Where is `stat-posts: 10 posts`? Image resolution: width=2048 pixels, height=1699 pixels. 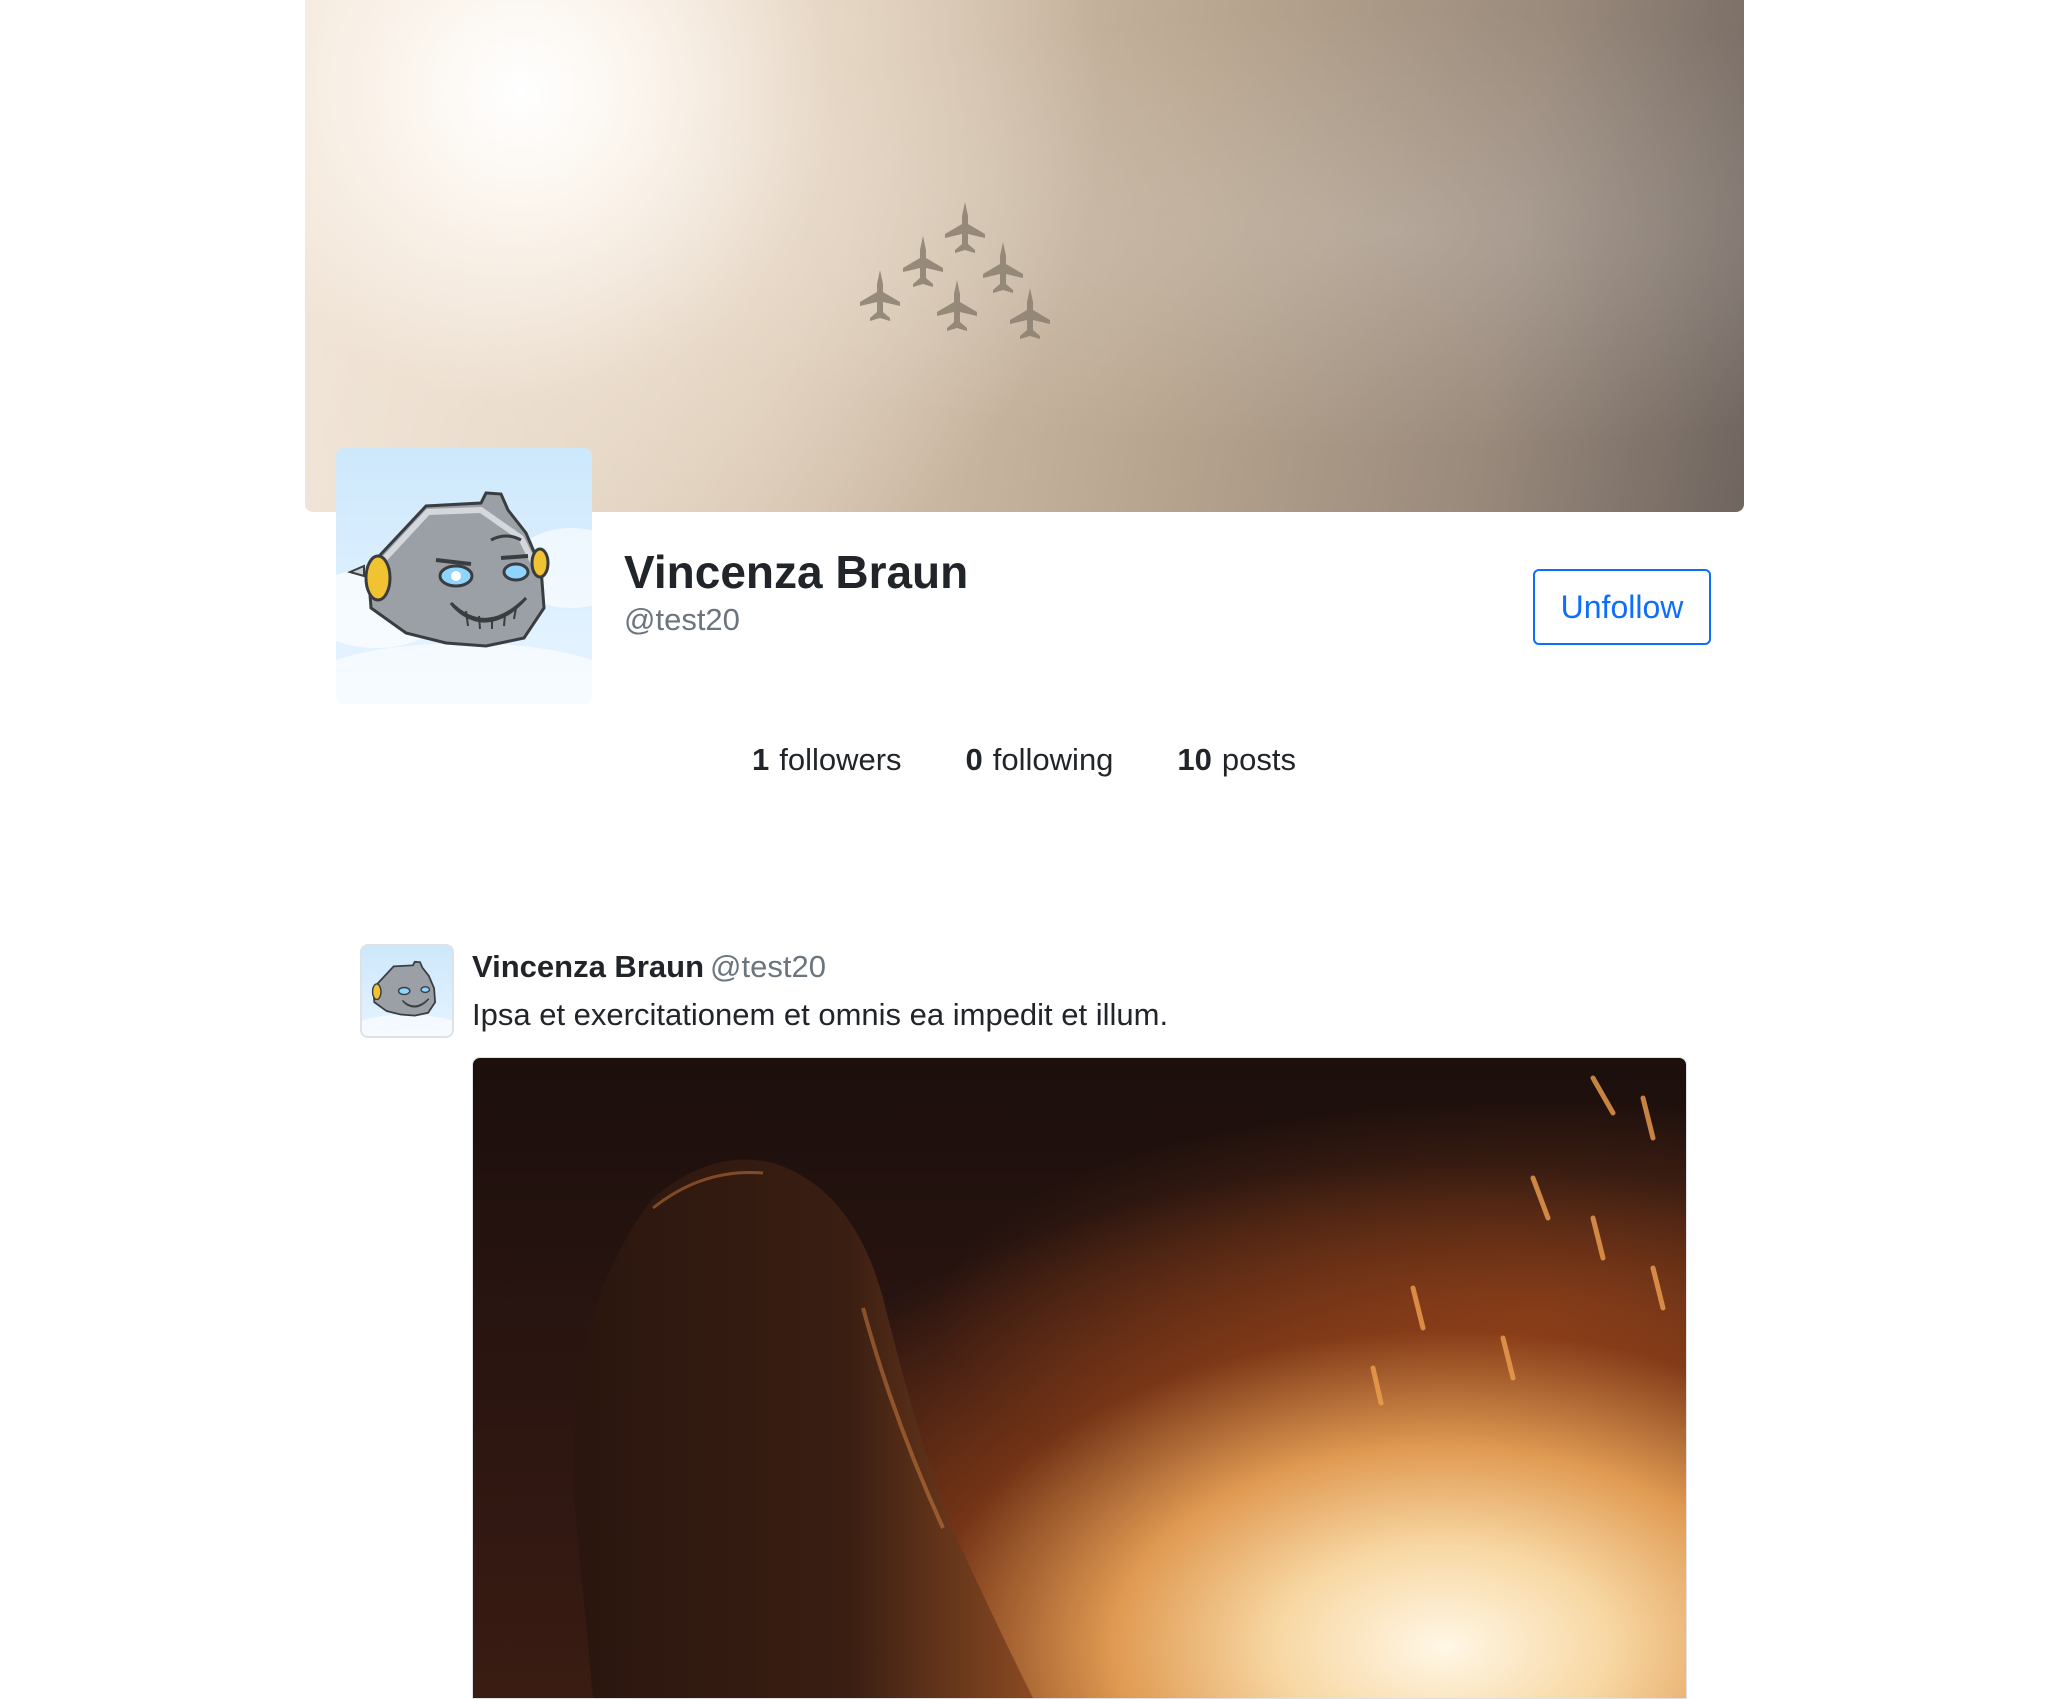 stat-posts: 10 posts is located at coordinates (1236, 760).